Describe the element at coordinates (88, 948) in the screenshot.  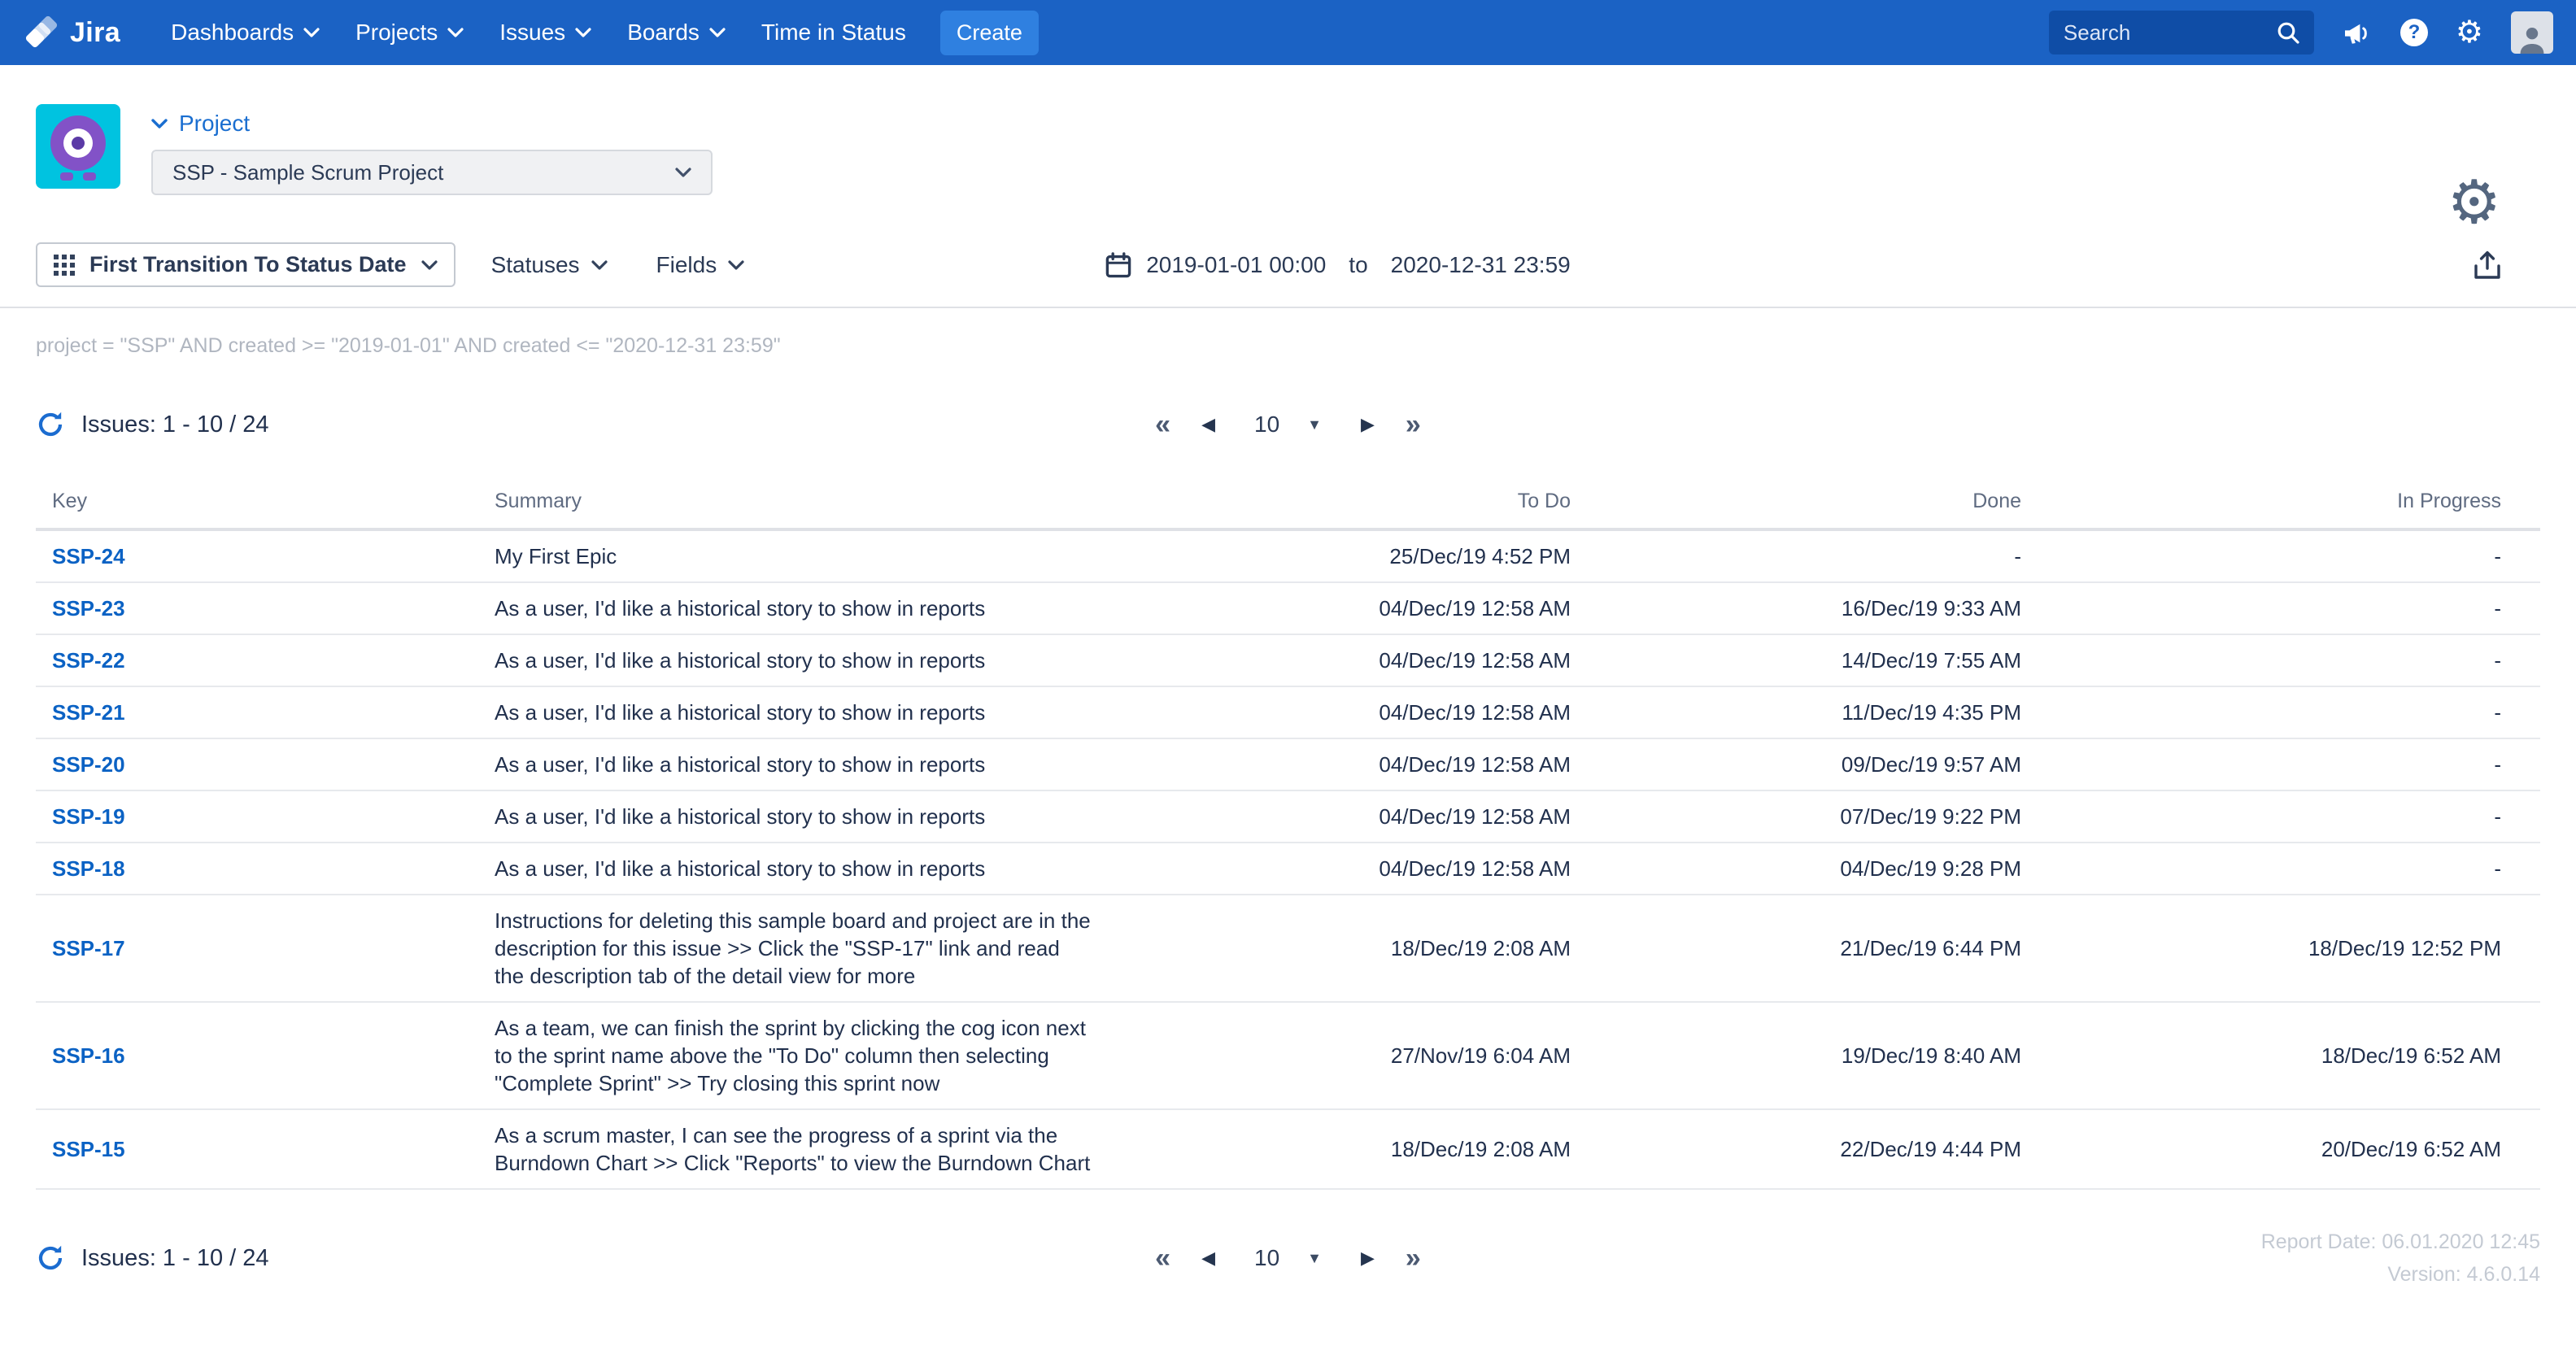
I see `issue-key-link: SSP-17` at that location.